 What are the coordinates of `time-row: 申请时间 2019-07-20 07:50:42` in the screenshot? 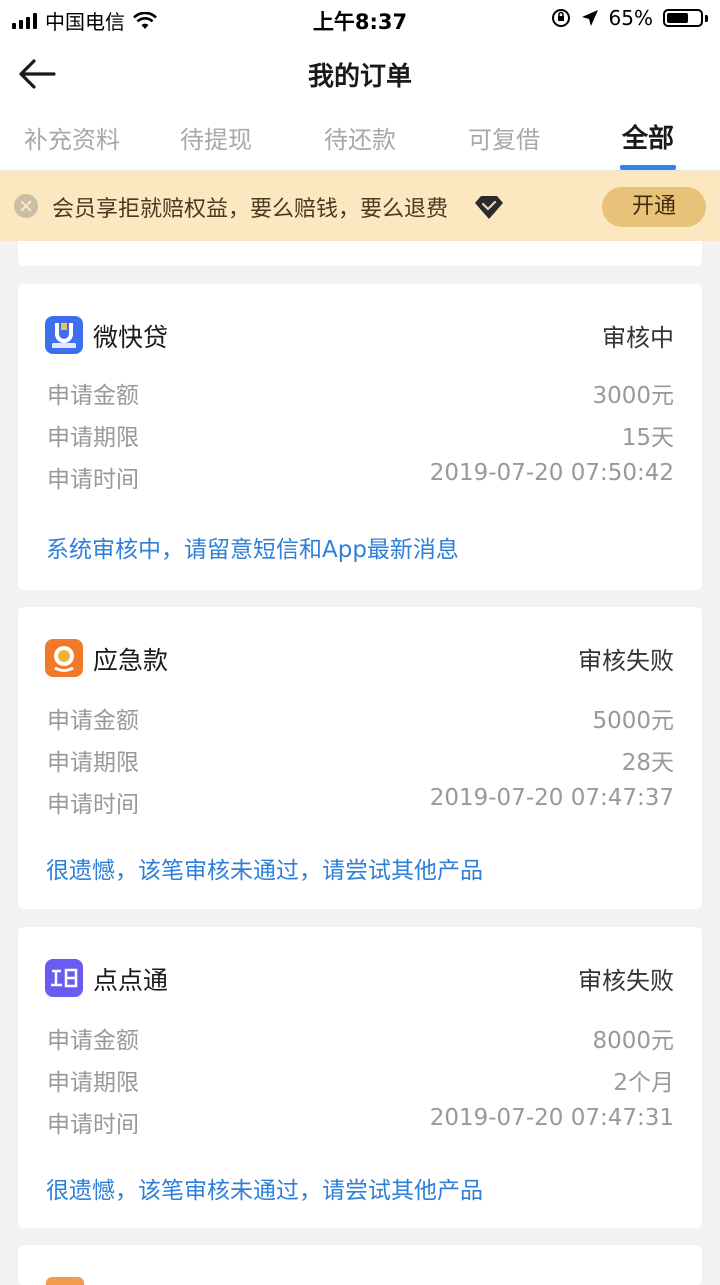 It's located at (360, 476).